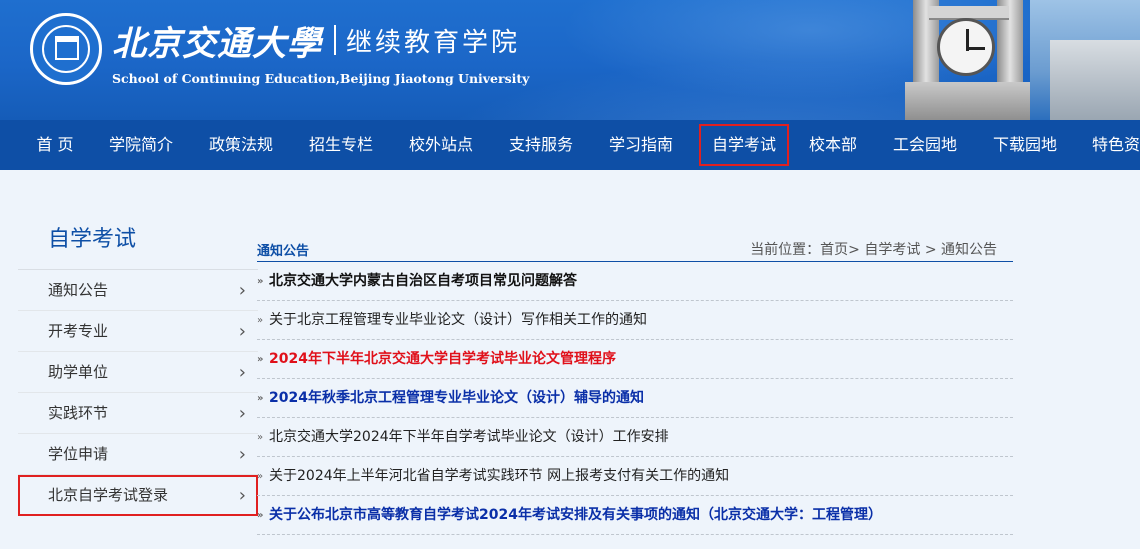  Describe the element at coordinates (78, 290) in the screenshot. I see `sidebar-item-label: 通知公告` at that location.